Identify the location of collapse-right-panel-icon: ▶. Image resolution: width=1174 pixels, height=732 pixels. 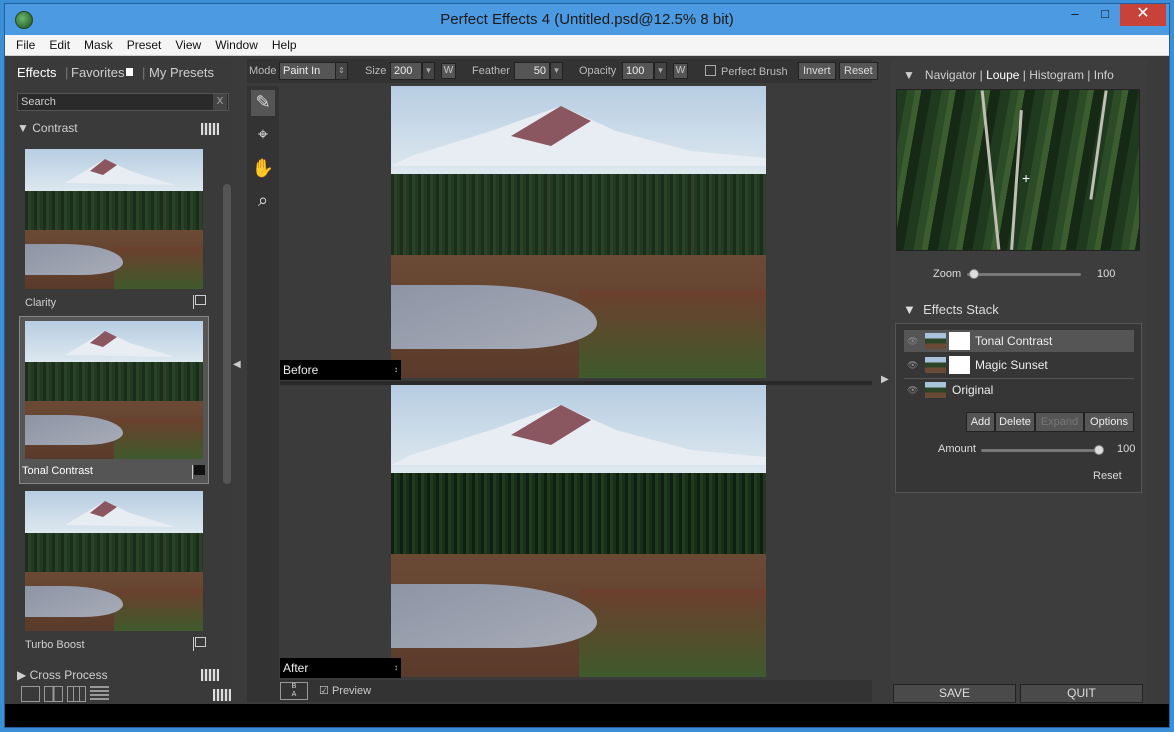
(885, 379).